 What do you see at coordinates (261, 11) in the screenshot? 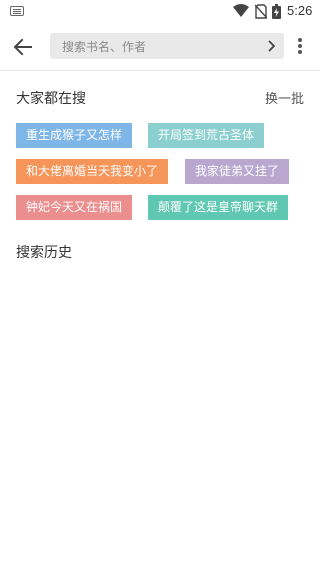
I see `no-sim-icon` at bounding box center [261, 11].